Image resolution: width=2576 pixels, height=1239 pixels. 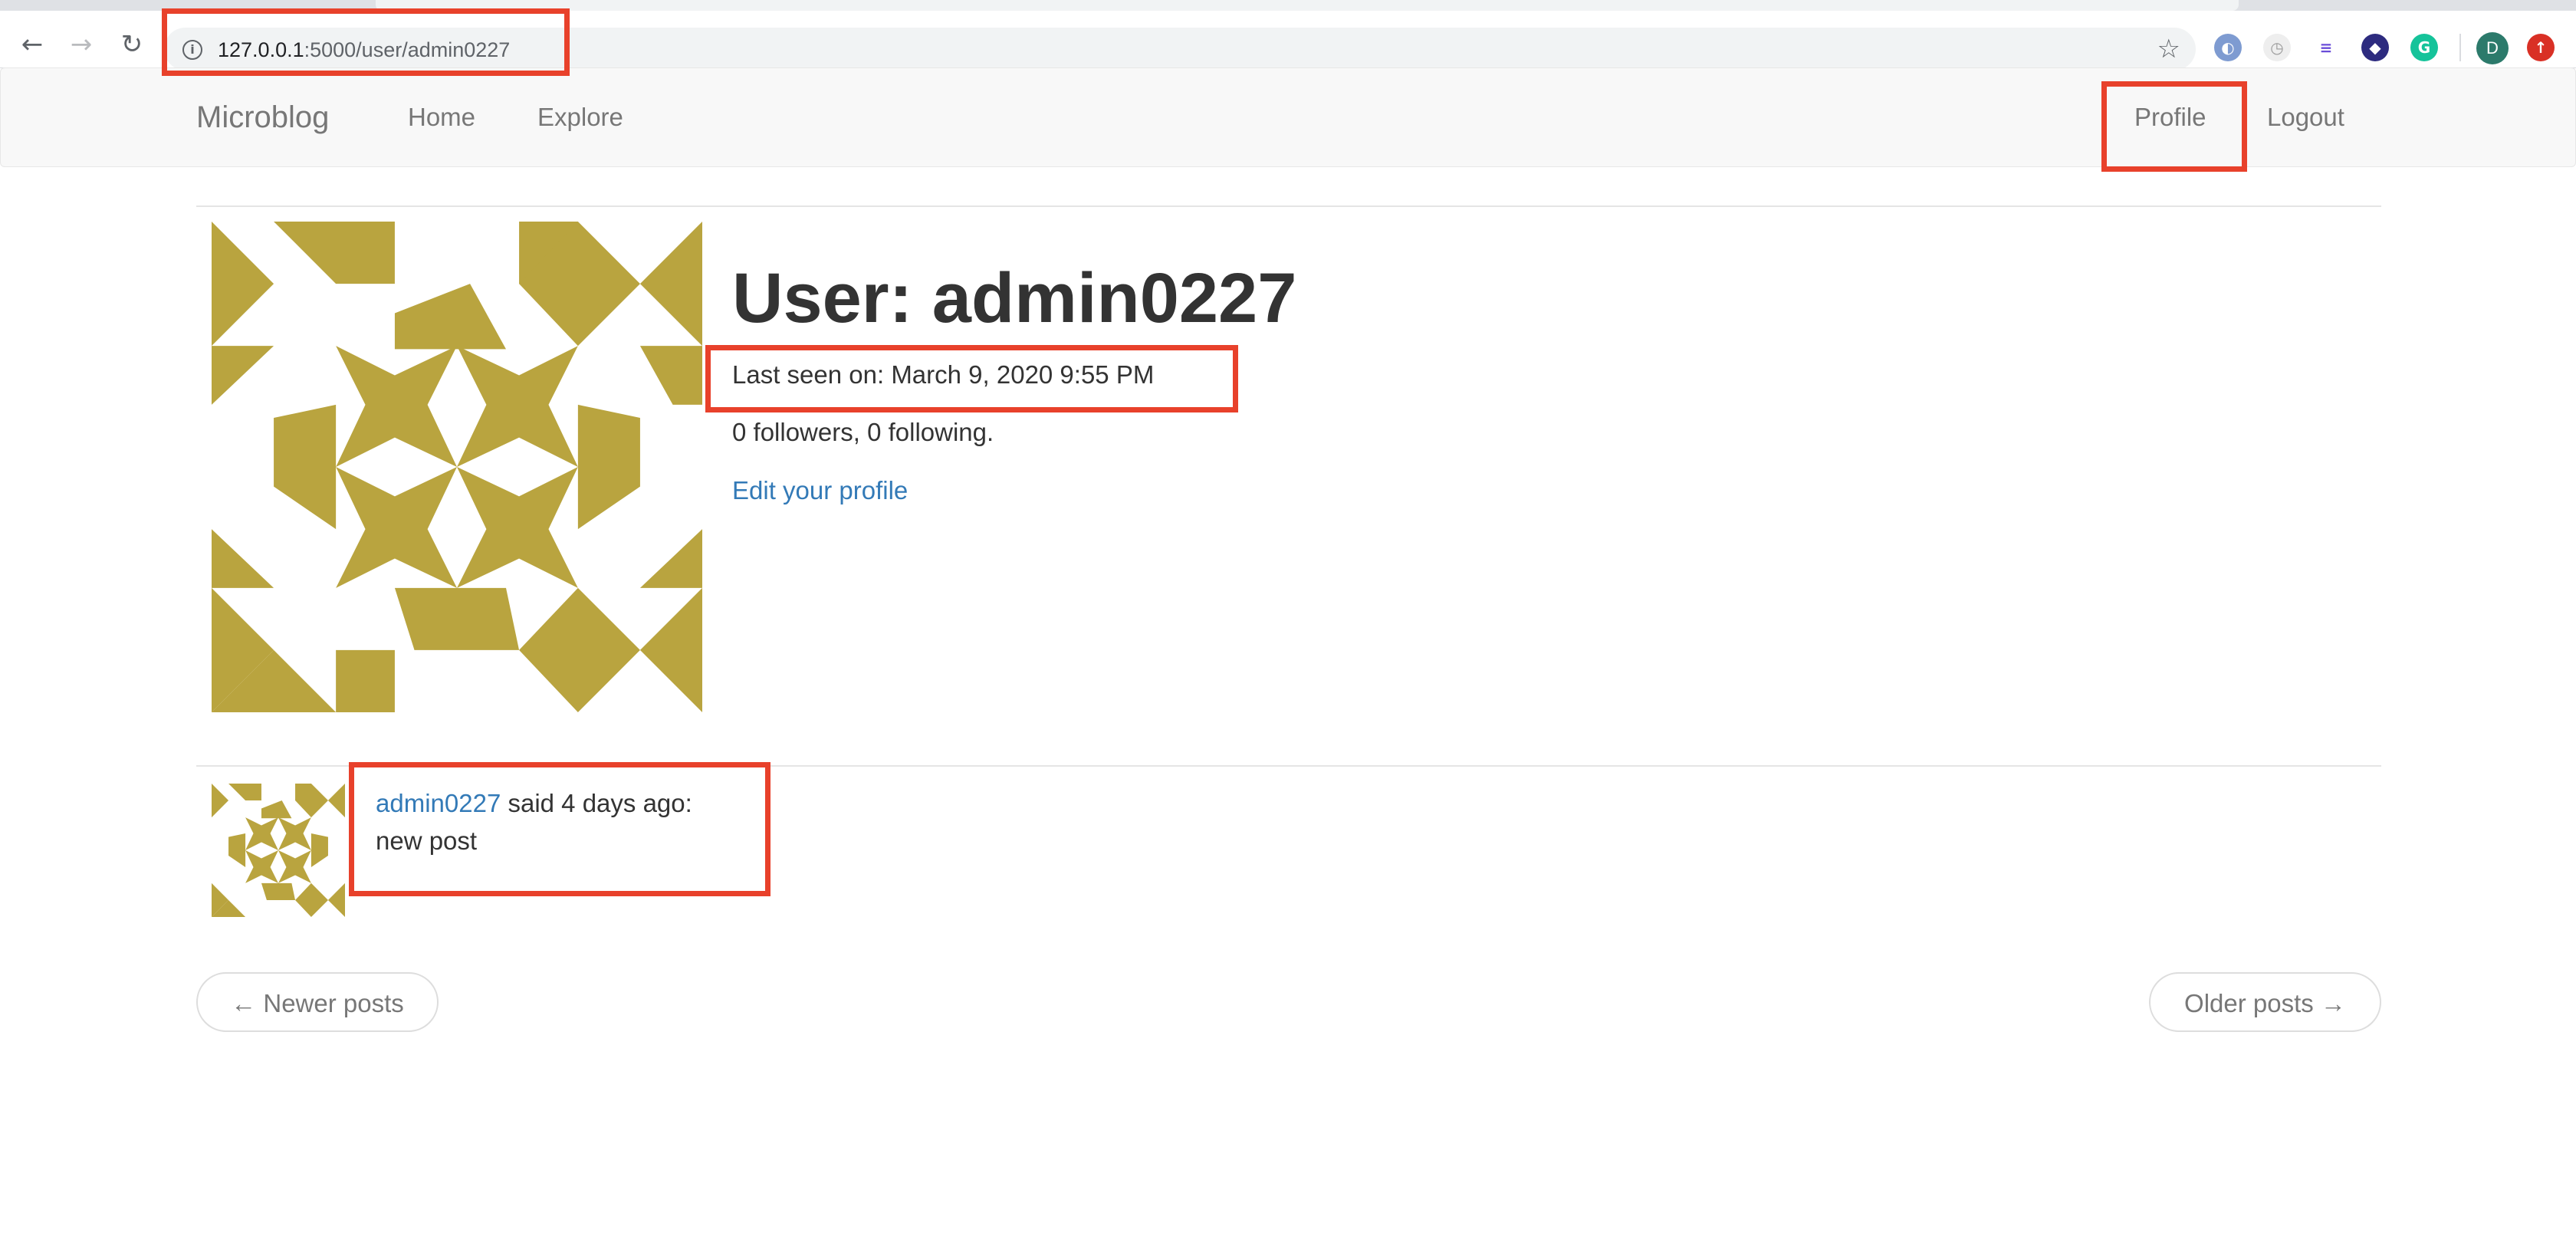 I want to click on newer-posts-button: ← Newer posts, so click(x=317, y=1002).